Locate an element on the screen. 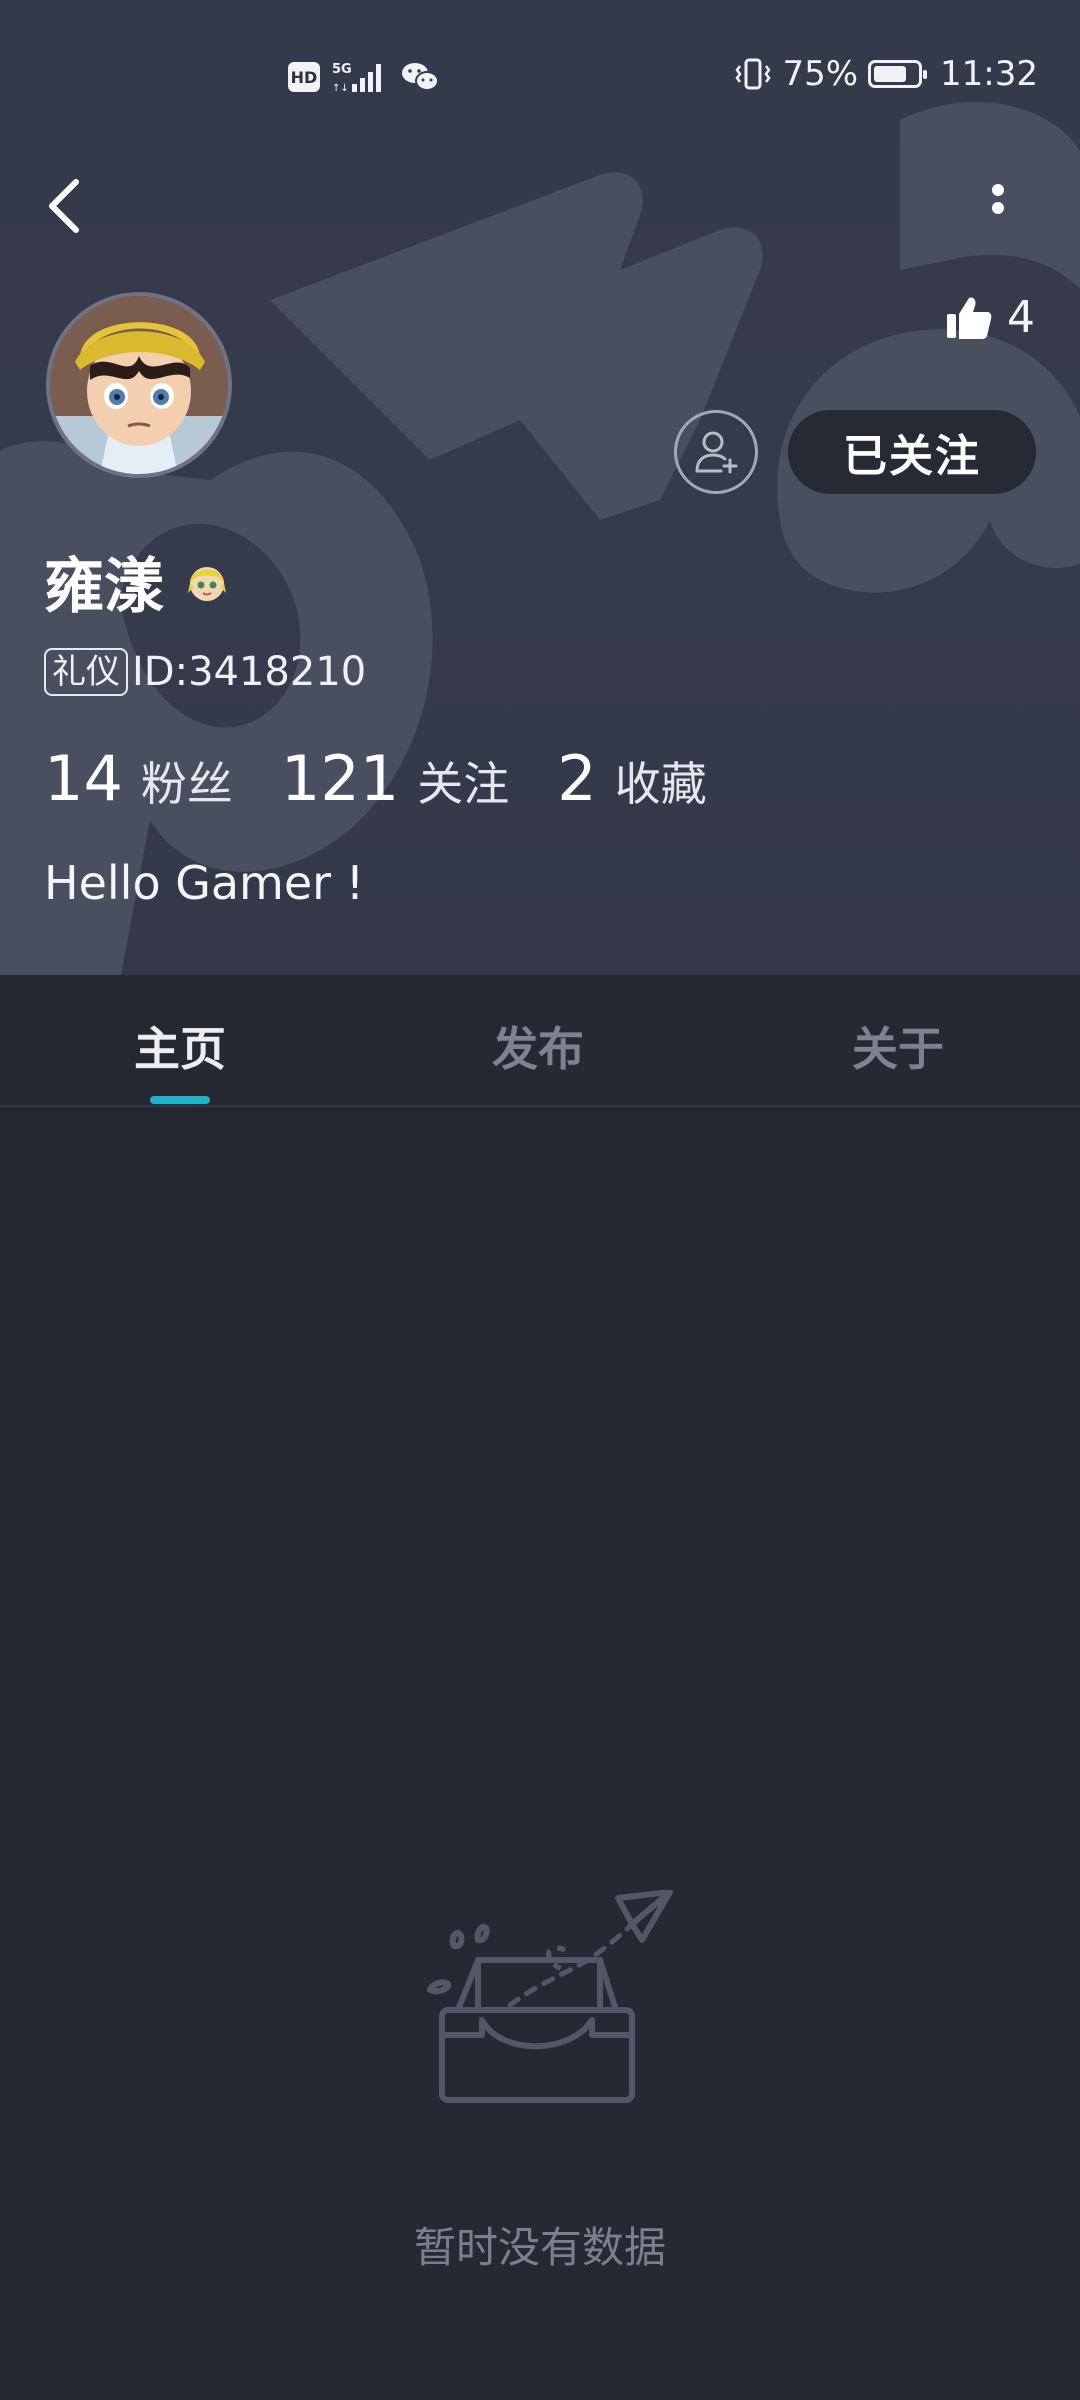 The width and height of the screenshot is (1080, 2400). user-id: ID:3418210 is located at coordinates (249, 672).